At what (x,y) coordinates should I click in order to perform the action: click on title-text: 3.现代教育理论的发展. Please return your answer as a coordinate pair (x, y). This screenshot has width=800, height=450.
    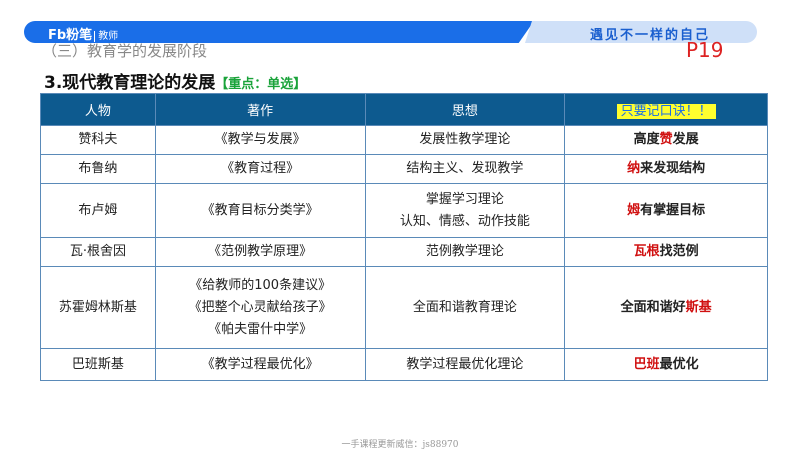
    Looking at the image, I should click on (130, 83).